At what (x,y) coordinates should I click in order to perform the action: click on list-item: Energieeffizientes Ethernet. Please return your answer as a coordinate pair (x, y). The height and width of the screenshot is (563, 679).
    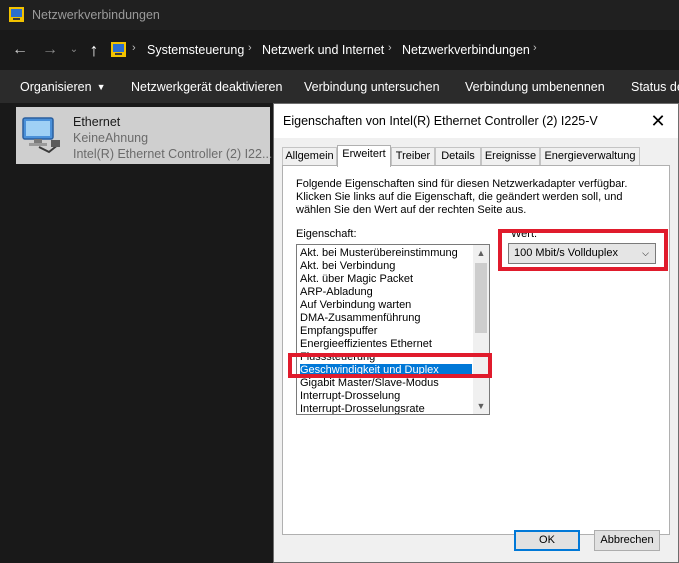
    Looking at the image, I should click on (386, 344).